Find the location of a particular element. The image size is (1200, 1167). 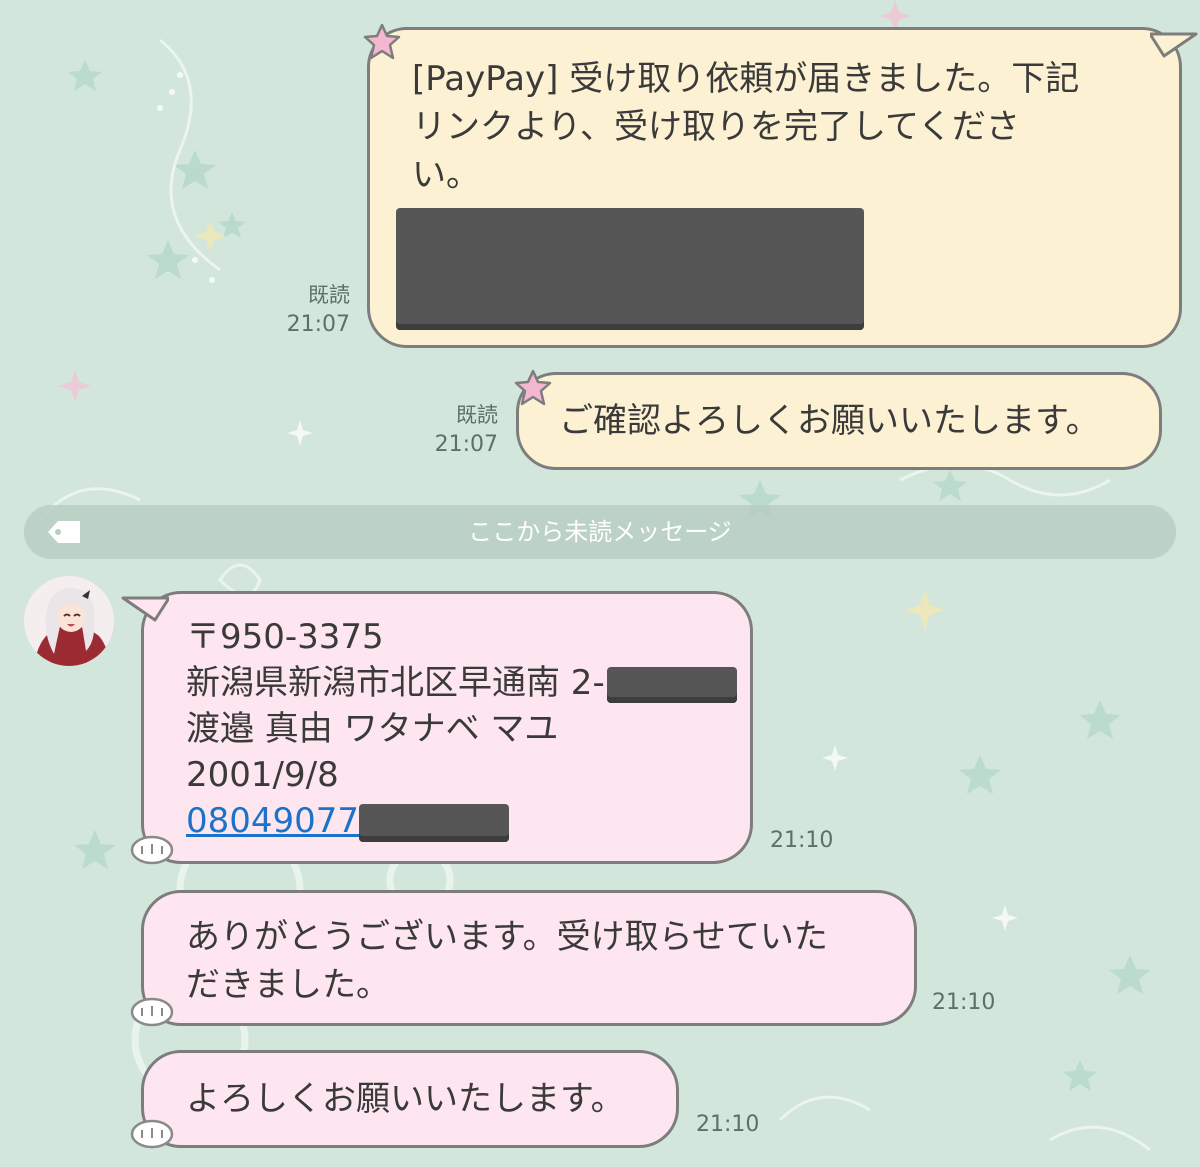

unread-divider: ここから未読メッセージ is located at coordinates (600, 532).